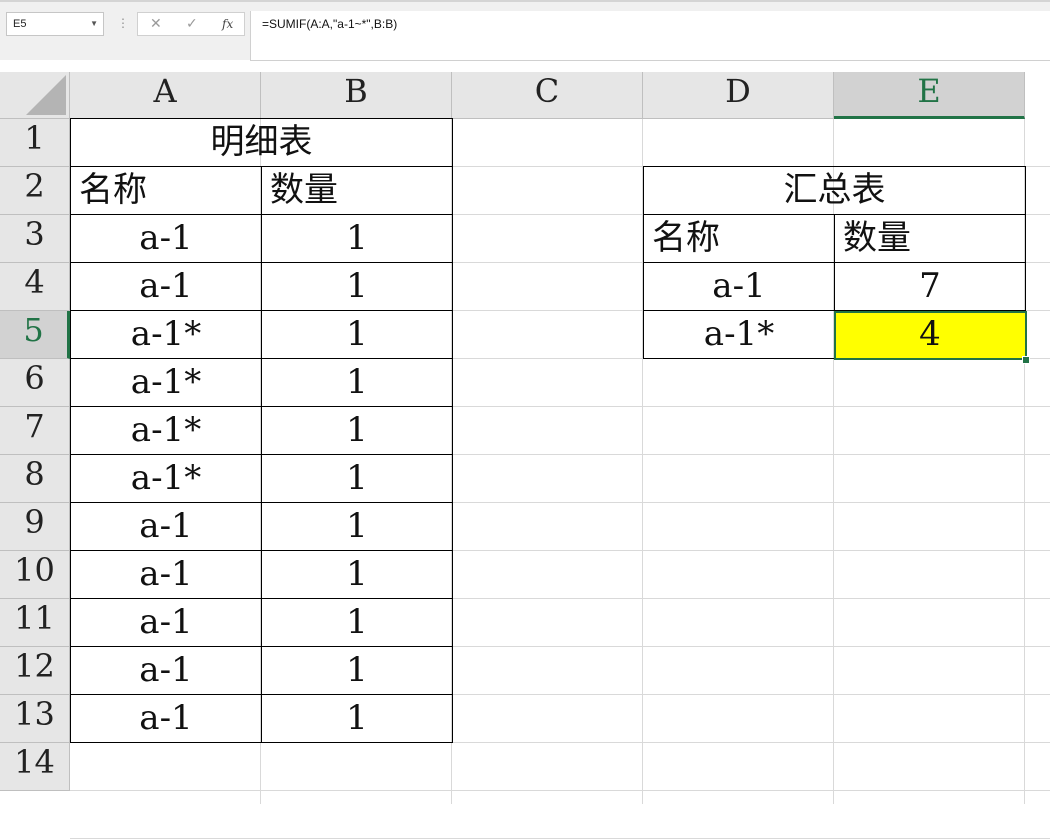 This screenshot has height=839, width=1050. What do you see at coordinates (930, 238) in the screenshot?
I see `summary-header-qty: 数量` at bounding box center [930, 238].